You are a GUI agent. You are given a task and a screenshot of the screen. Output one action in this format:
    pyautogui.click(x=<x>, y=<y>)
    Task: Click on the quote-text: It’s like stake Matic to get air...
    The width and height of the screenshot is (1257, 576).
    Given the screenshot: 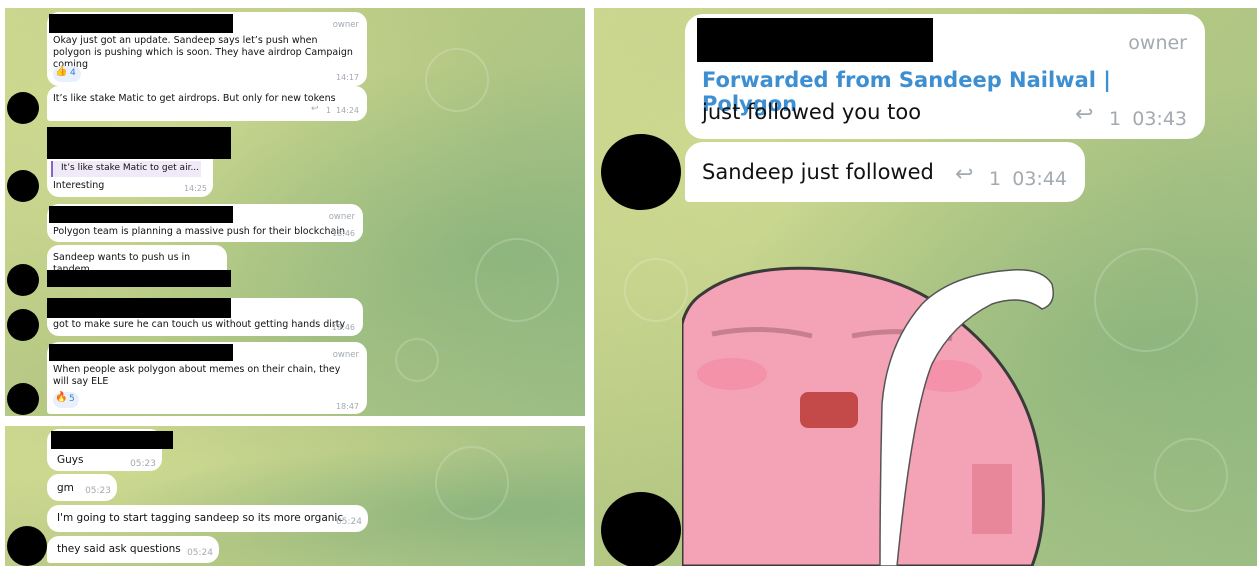 What is the action you would take?
    pyautogui.click(x=130, y=168)
    